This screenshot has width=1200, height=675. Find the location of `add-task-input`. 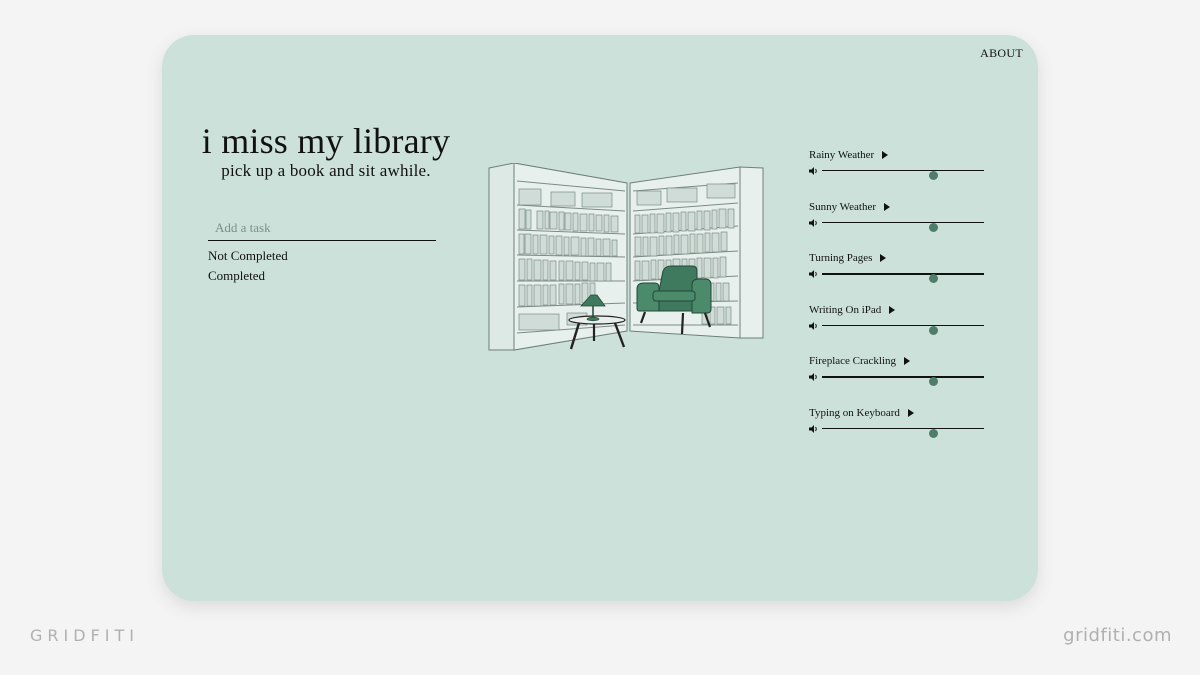

add-task-input is located at coordinates (322, 228).